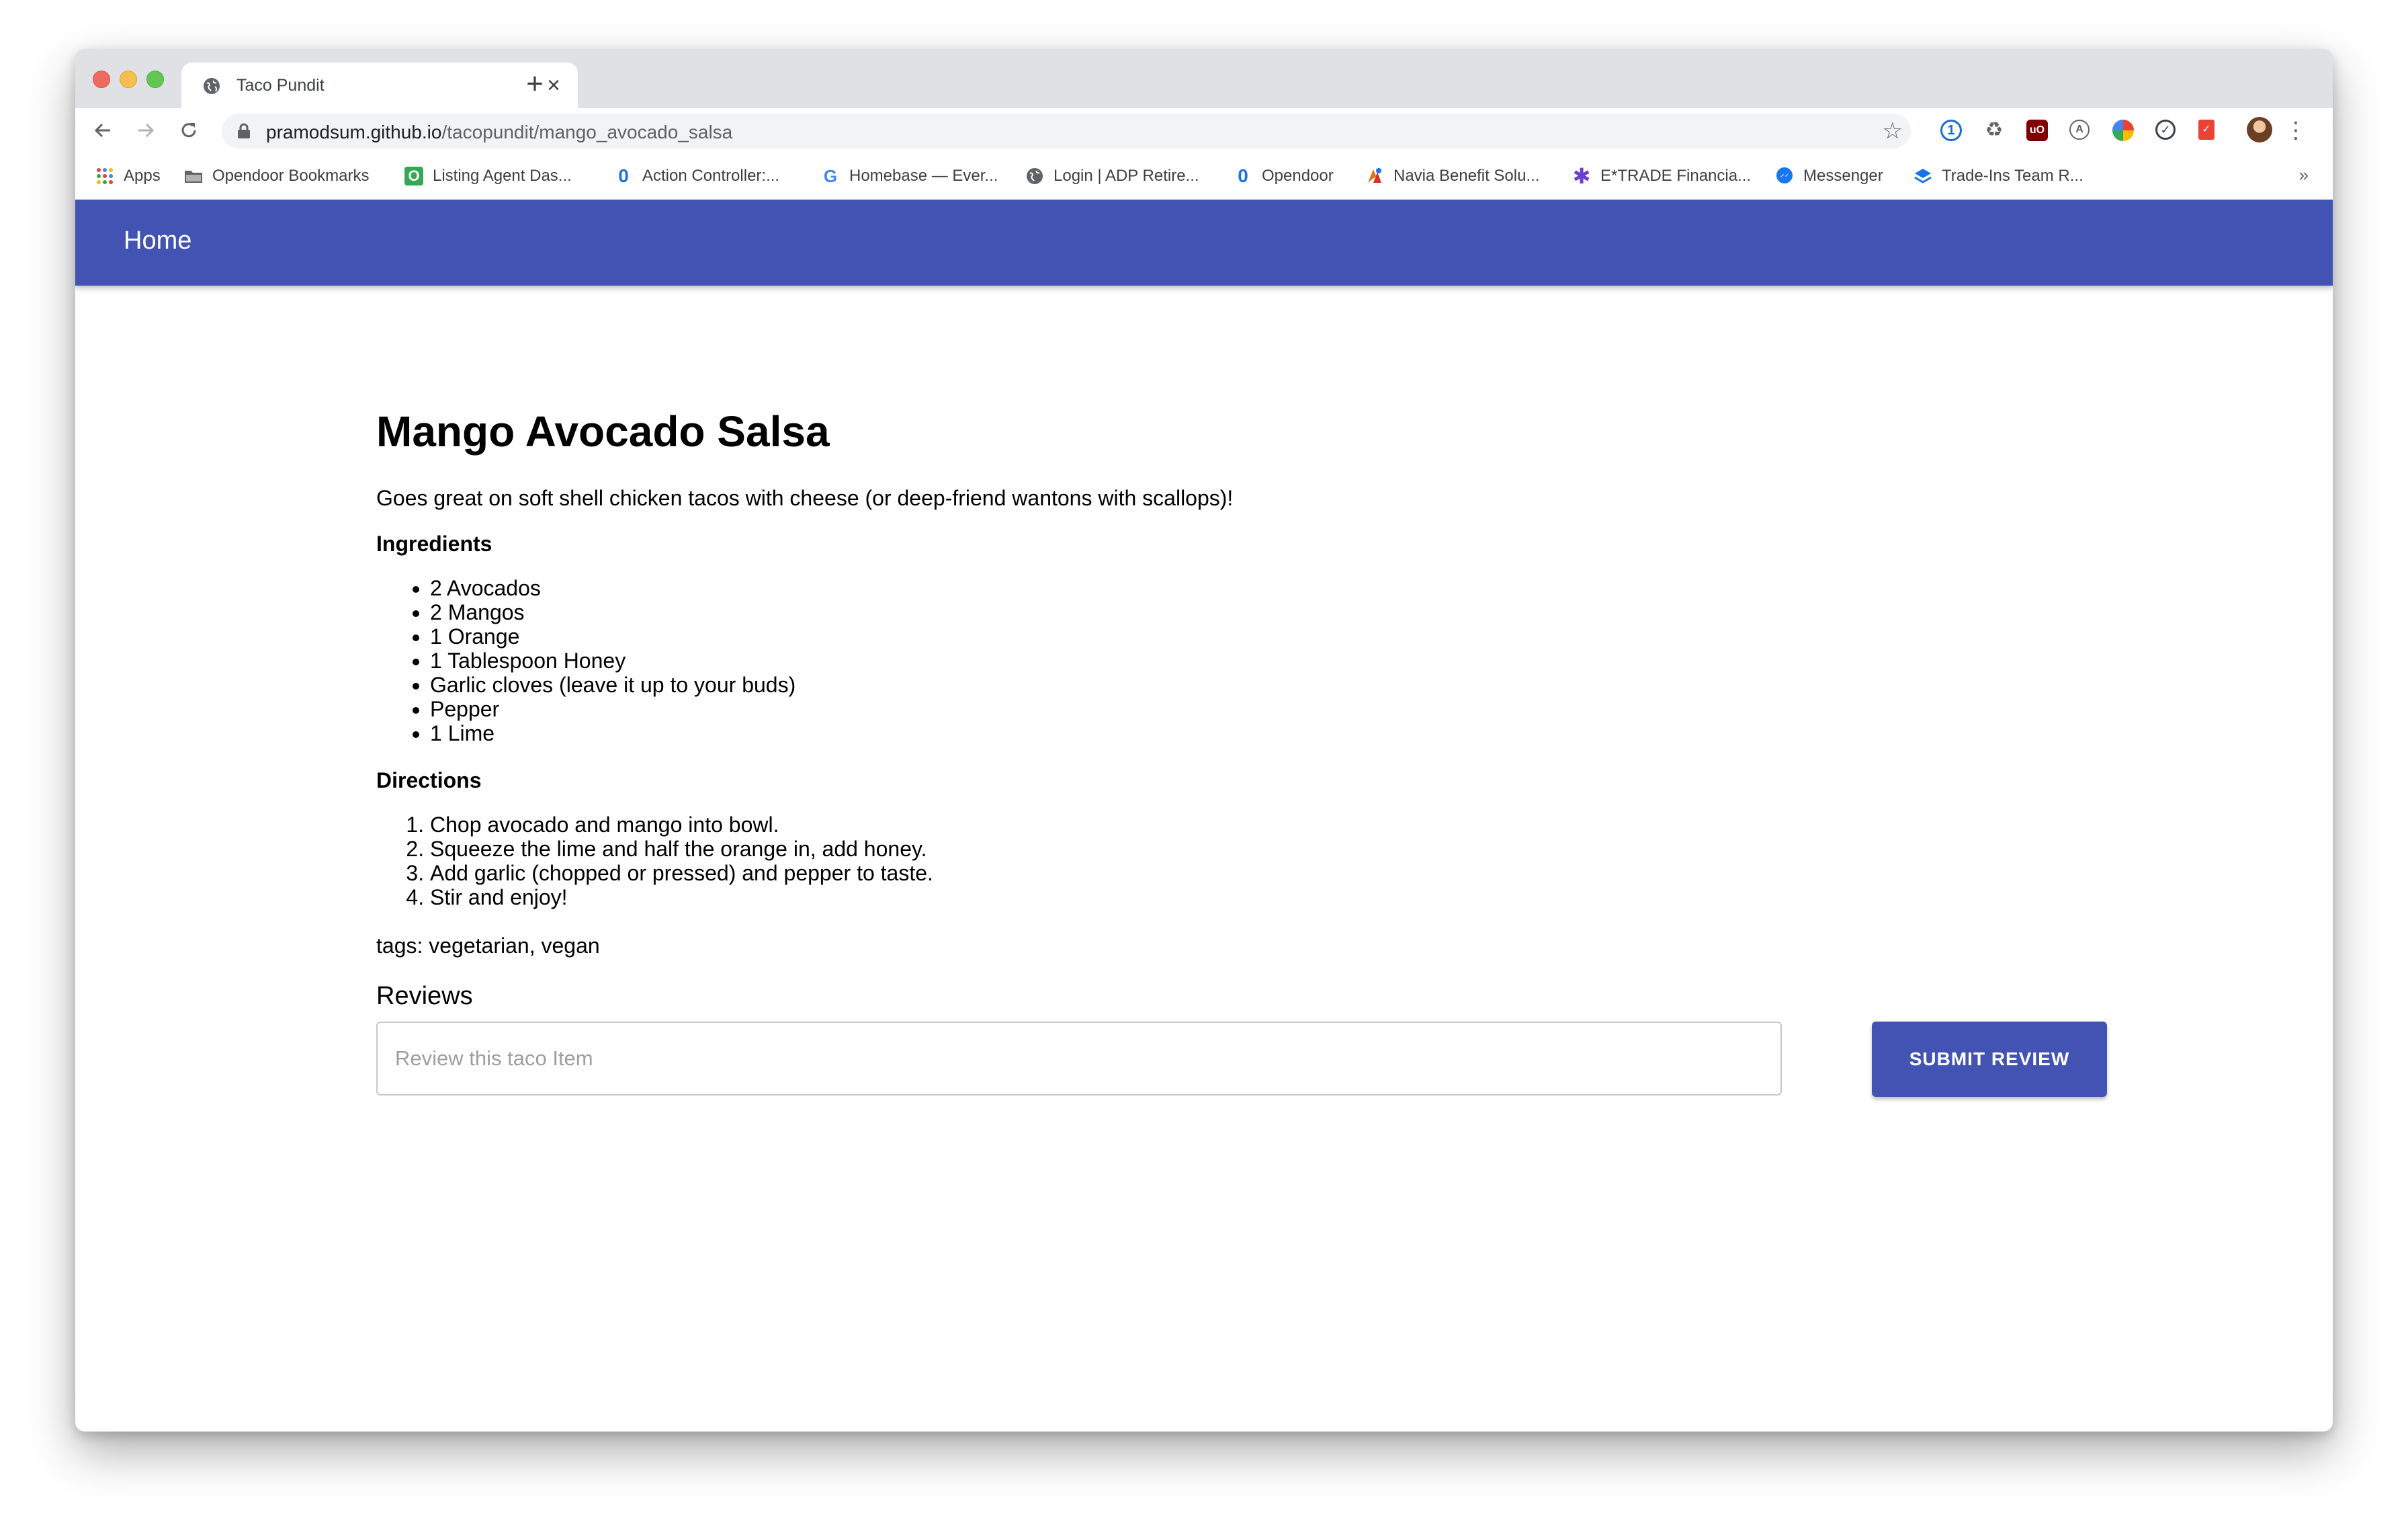 The height and width of the screenshot is (1531, 2408). What do you see at coordinates (613, 661) in the screenshot?
I see `ingredient-item: 1 Tablespoon Honey` at bounding box center [613, 661].